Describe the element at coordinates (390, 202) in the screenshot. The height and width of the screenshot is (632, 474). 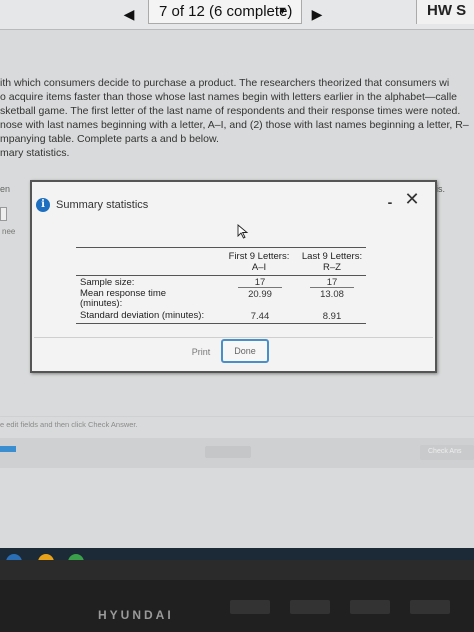
I see `minimize-button: -` at that location.